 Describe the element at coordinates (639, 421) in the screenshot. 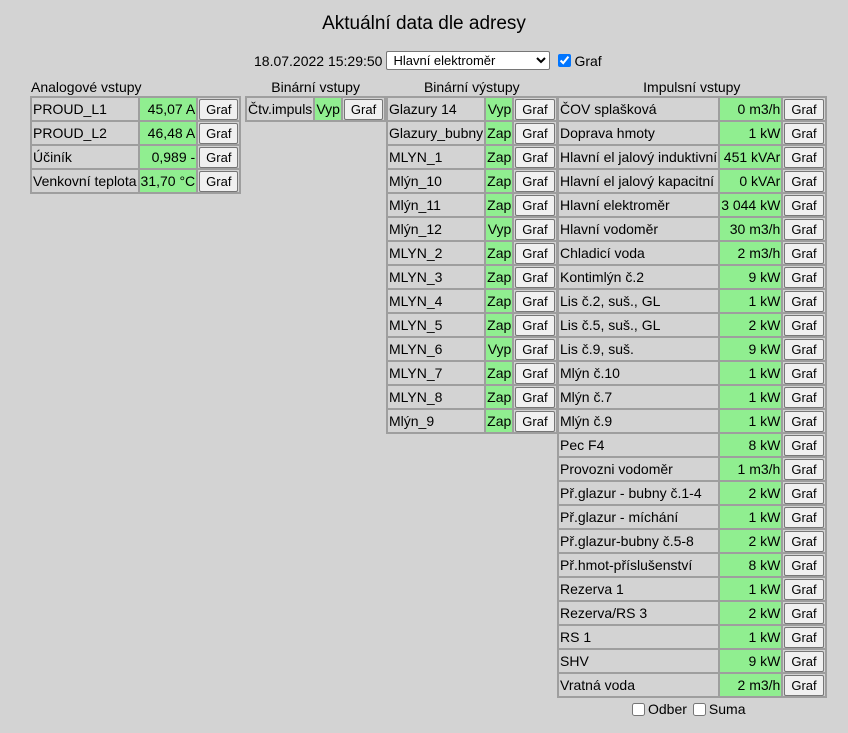

I see `input-name: Mlýn č.9` at that location.